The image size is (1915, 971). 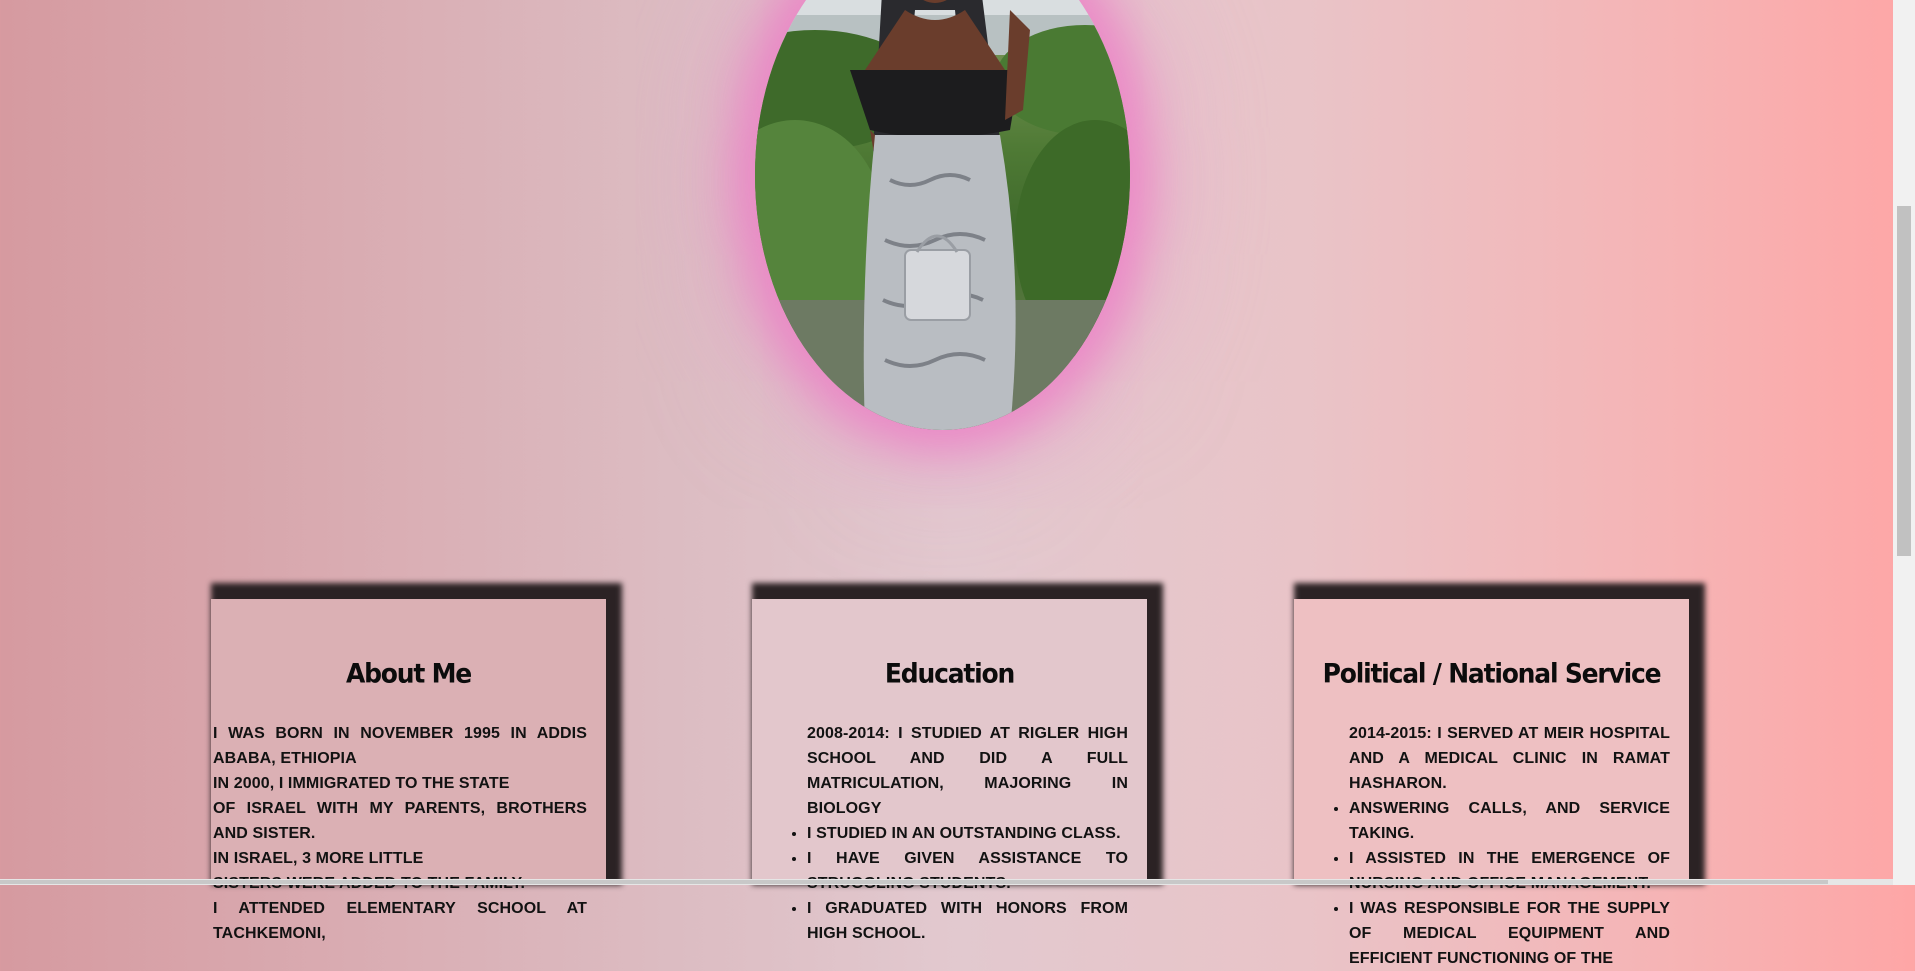 I want to click on profile-photo-illustration, so click(x=942, y=215).